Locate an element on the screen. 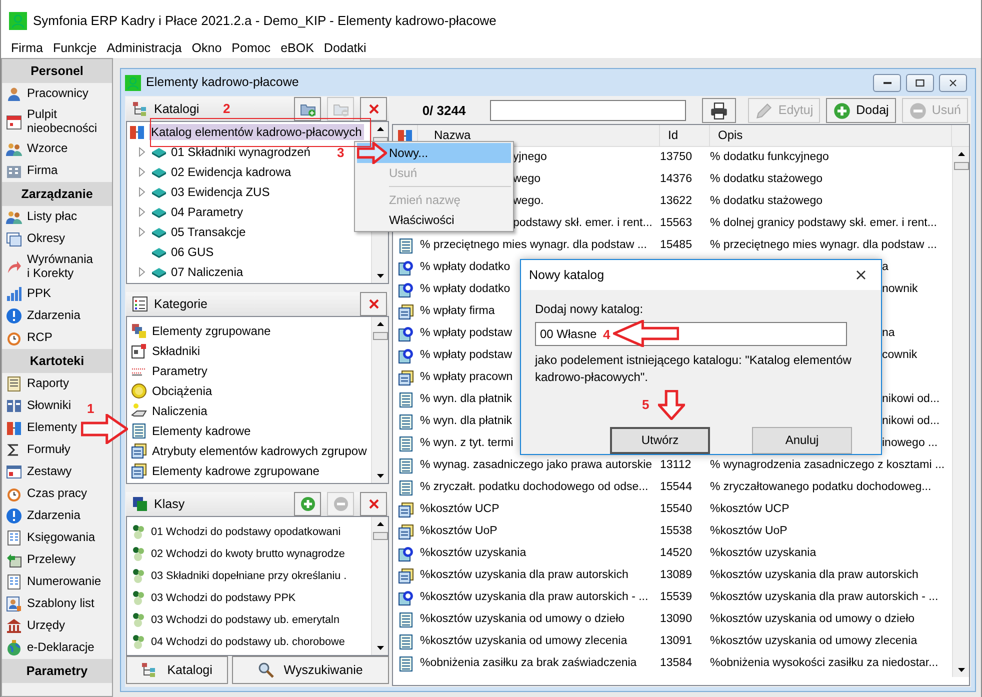  list-item: Naliczenia is located at coordinates (180, 411).